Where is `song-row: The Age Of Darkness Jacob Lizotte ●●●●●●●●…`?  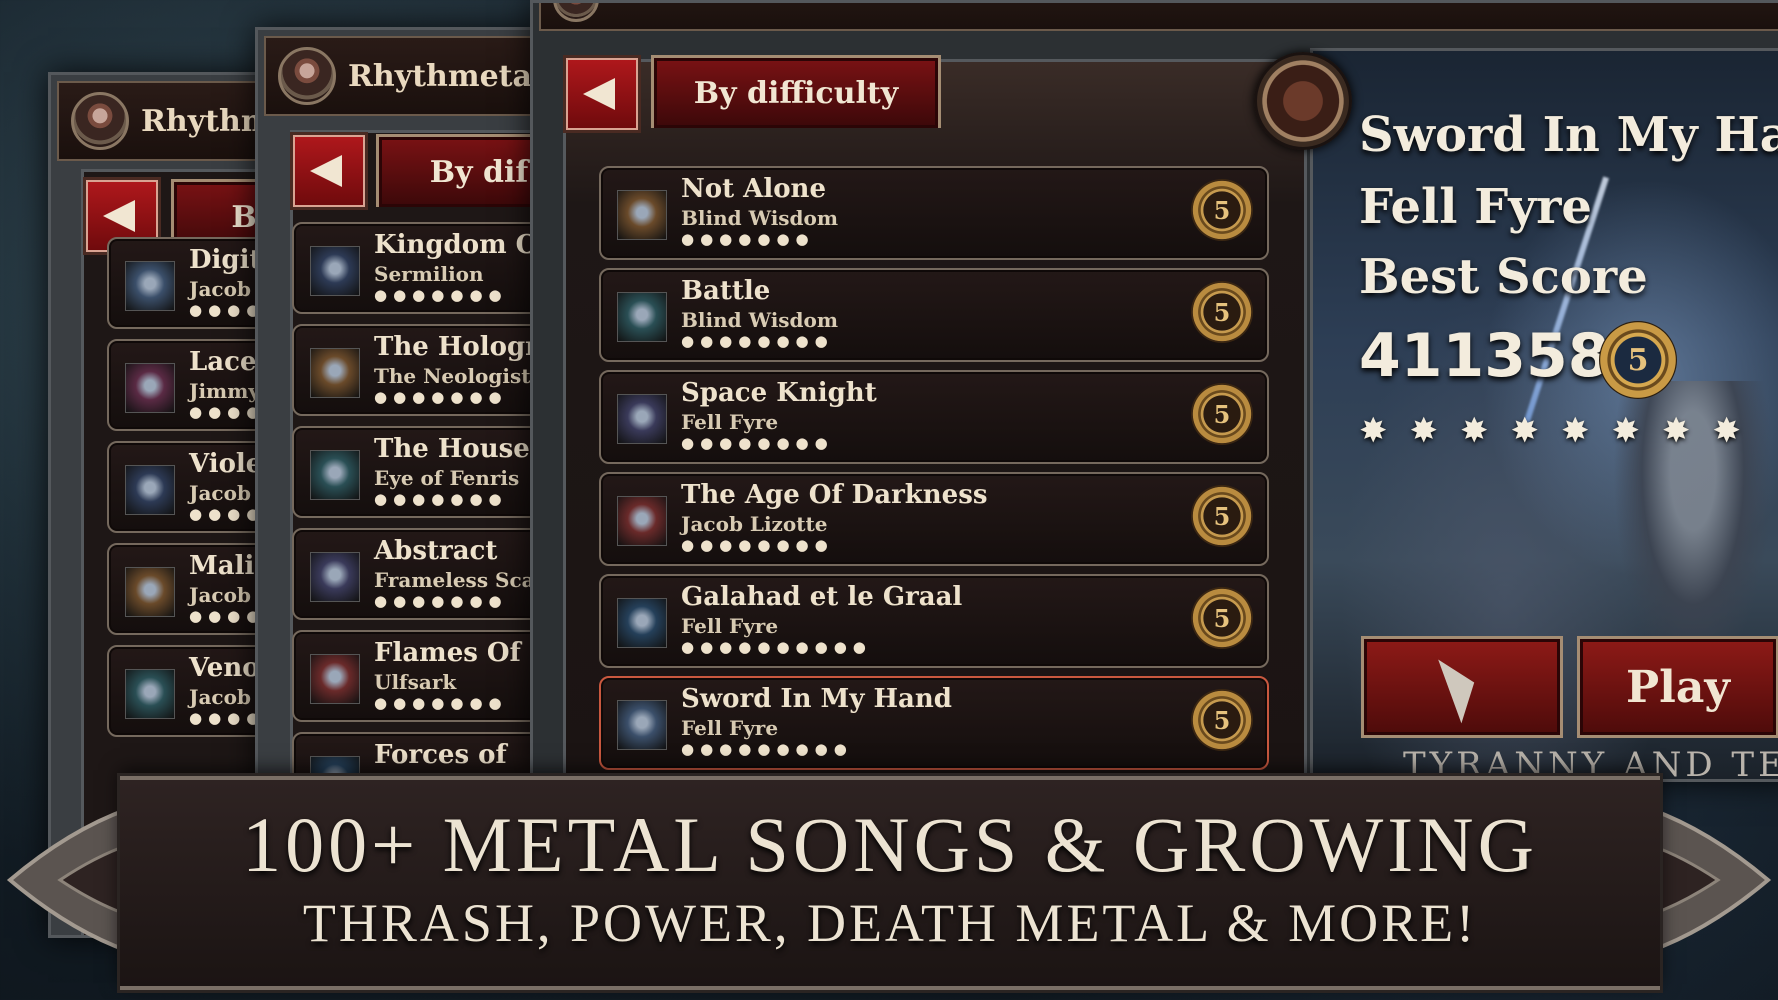
song-row: The Age Of Darkness Jacob Lizotte ●●●●●●●●… is located at coordinates (934, 519).